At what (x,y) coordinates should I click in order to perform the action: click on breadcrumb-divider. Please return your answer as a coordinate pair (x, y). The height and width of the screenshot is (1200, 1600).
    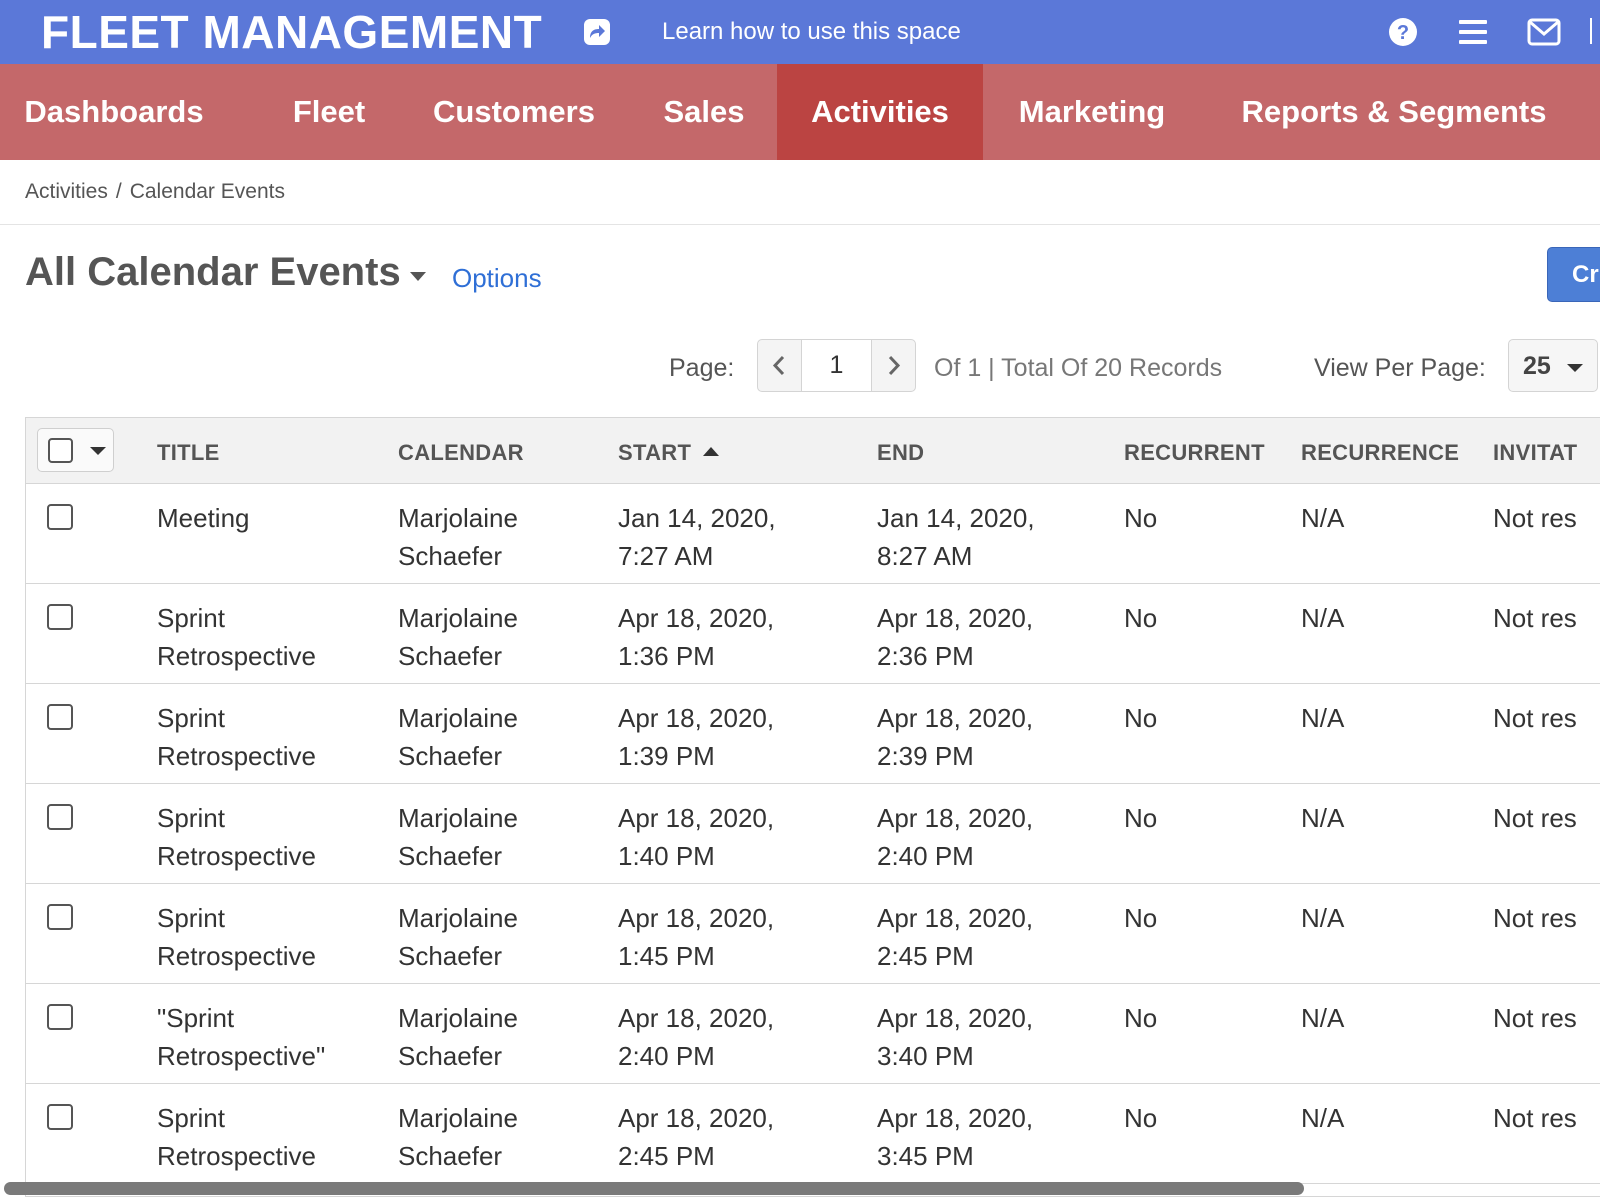
    Looking at the image, I should click on (800, 224).